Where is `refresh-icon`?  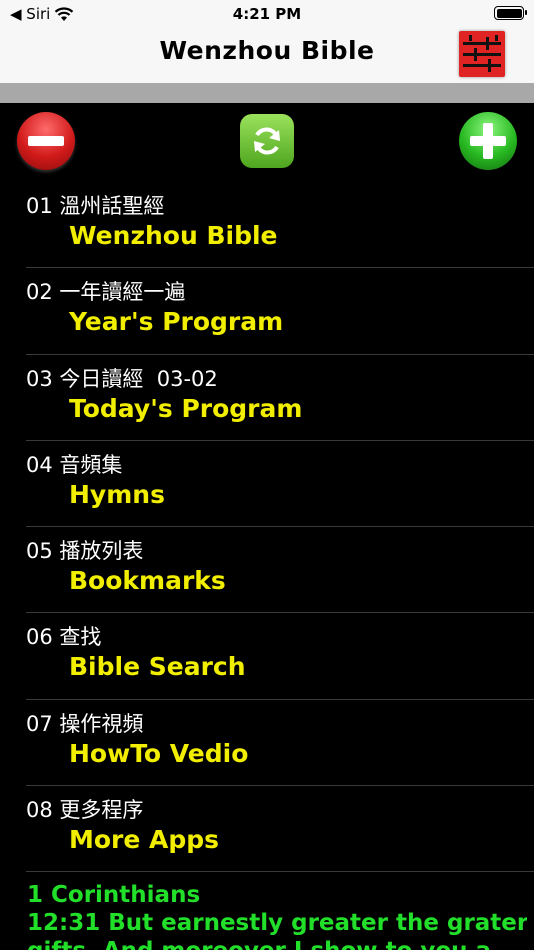
refresh-icon is located at coordinates (267, 141).